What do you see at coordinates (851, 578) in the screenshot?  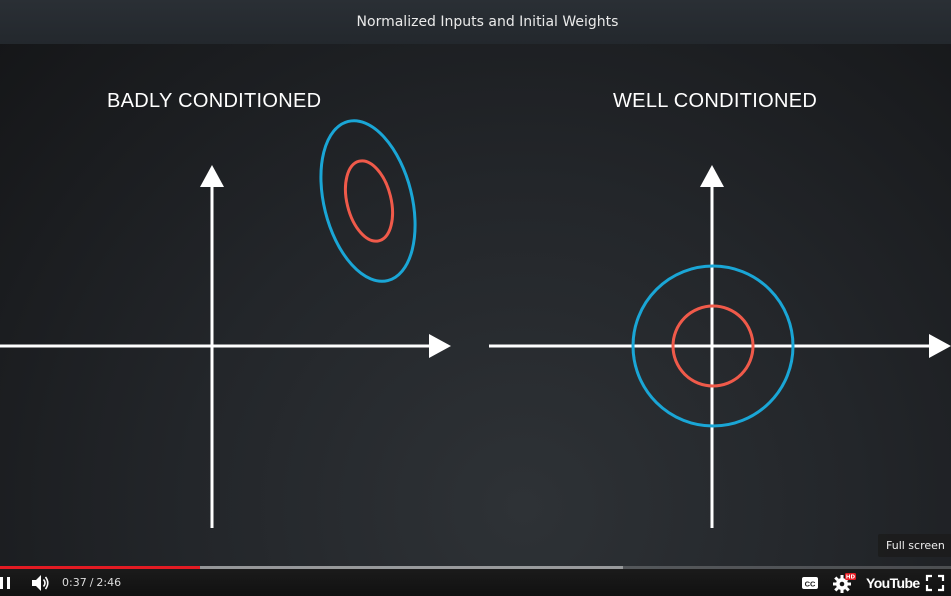 I see `hd-badge-label: HD` at bounding box center [851, 578].